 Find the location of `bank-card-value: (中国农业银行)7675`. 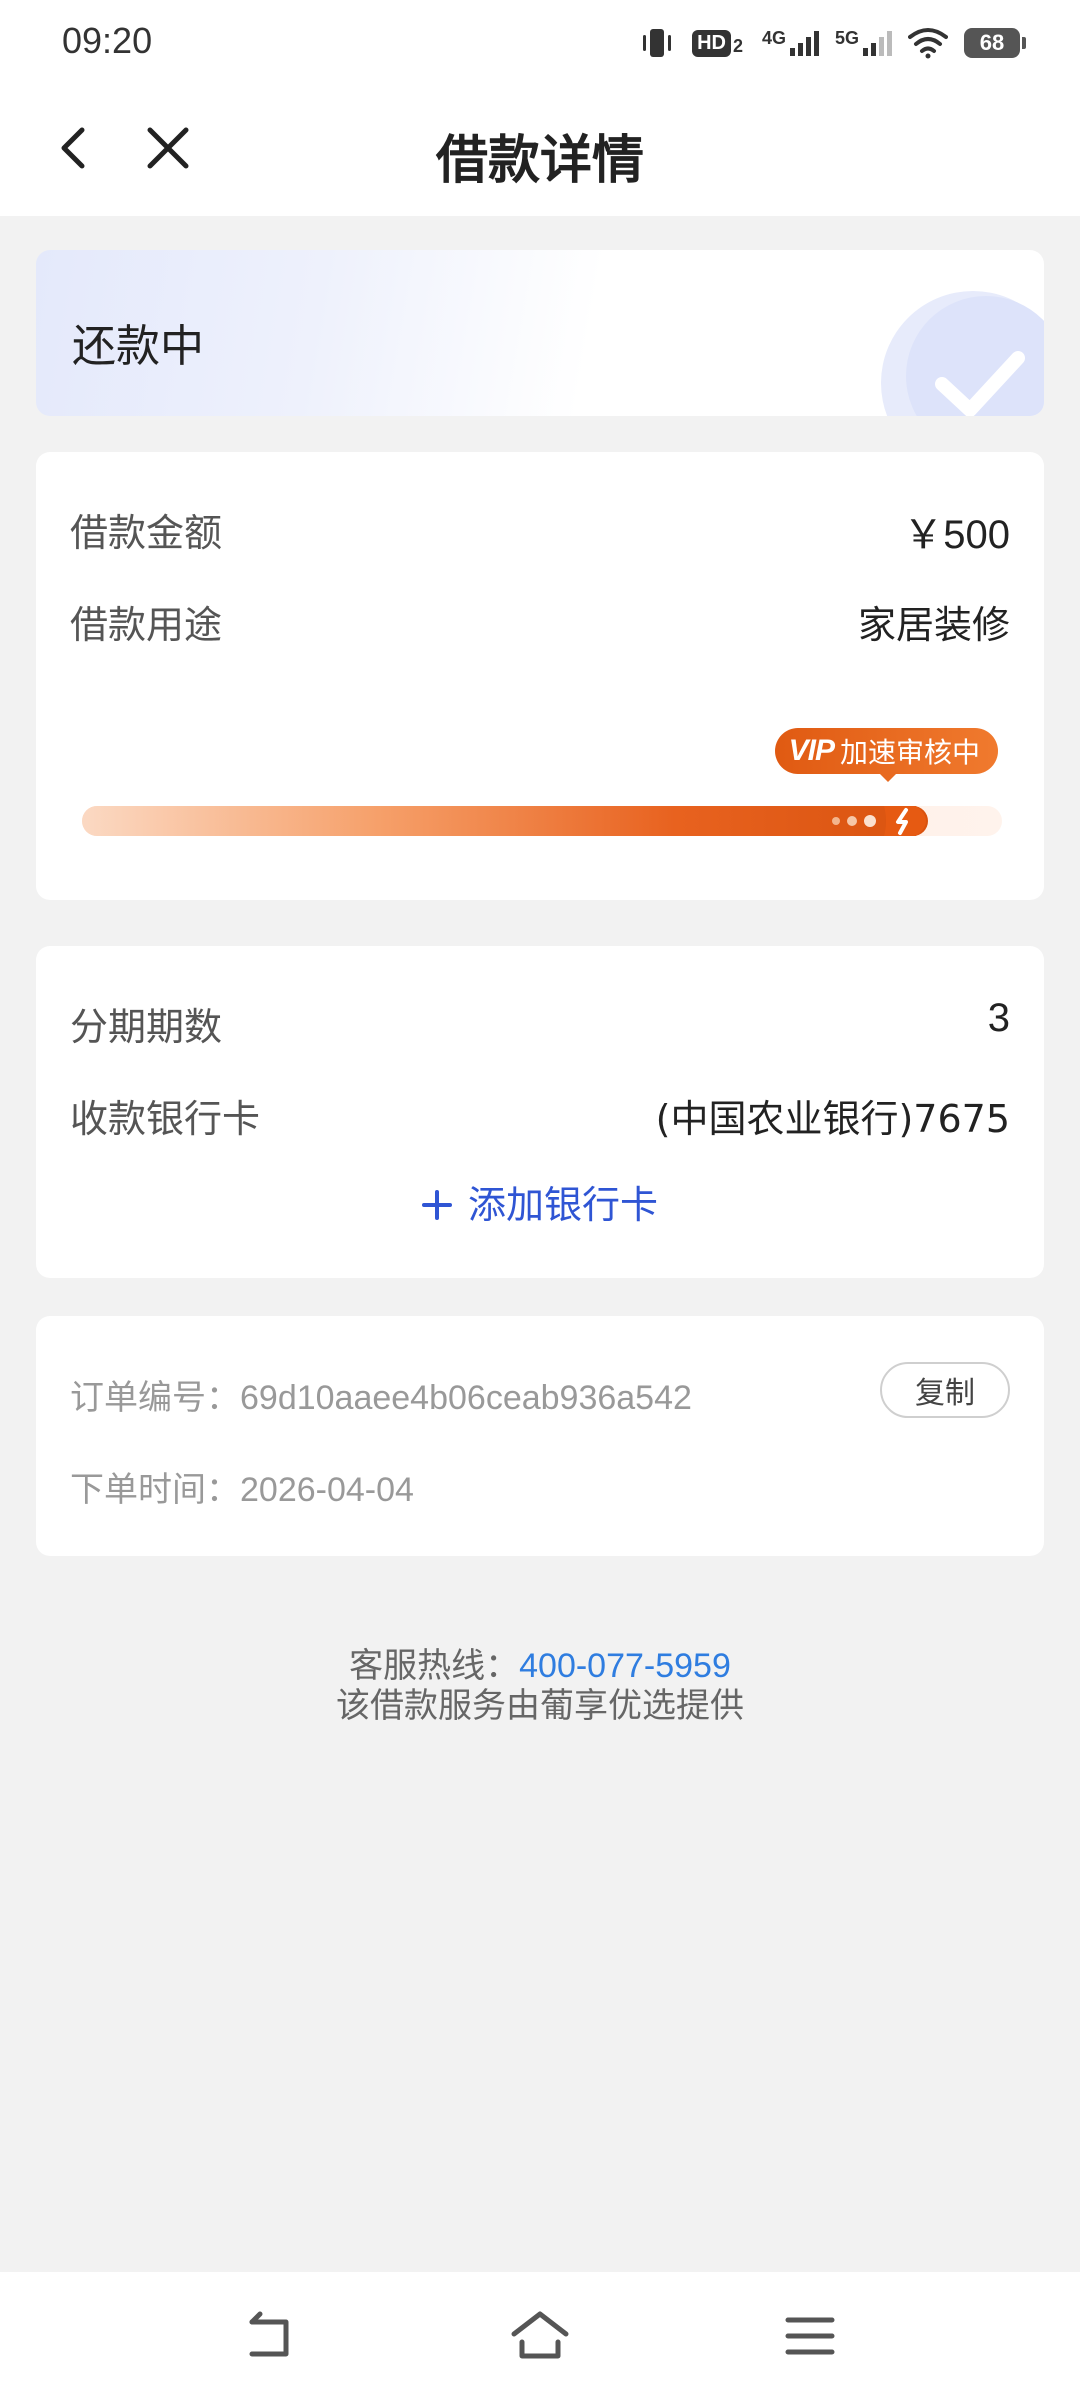

bank-card-value: (中国农业银行)7675 is located at coordinates (832, 1119).